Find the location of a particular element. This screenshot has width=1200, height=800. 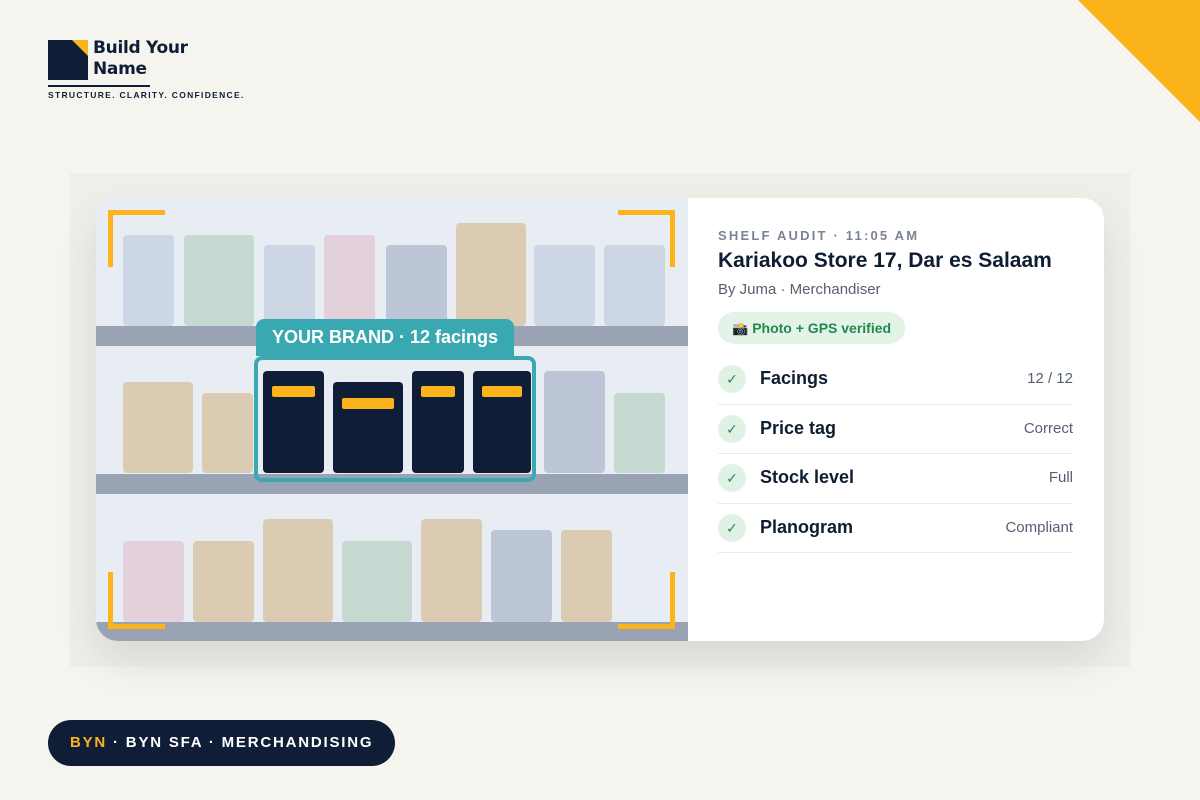

pill-accent: BYN is located at coordinates (89, 742).